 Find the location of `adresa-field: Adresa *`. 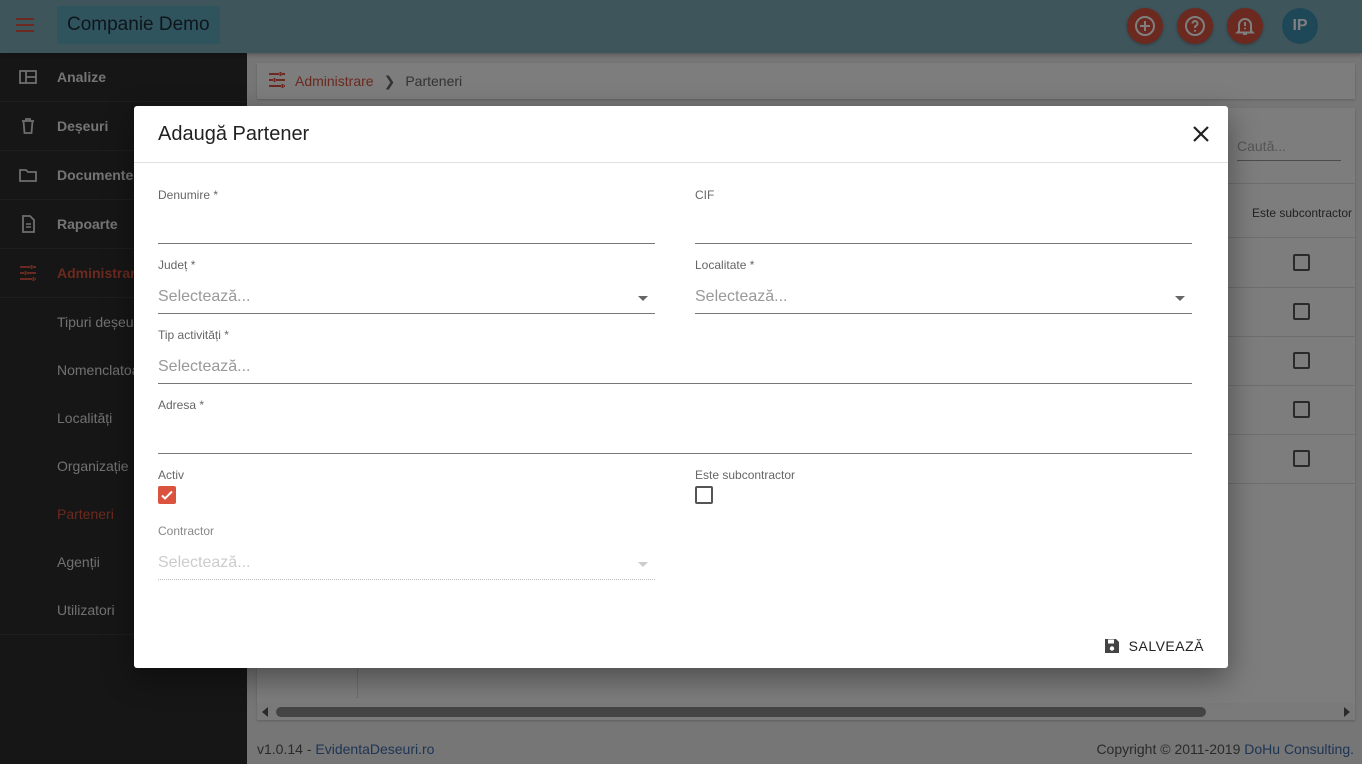

adresa-field: Adresa * is located at coordinates (675, 426).